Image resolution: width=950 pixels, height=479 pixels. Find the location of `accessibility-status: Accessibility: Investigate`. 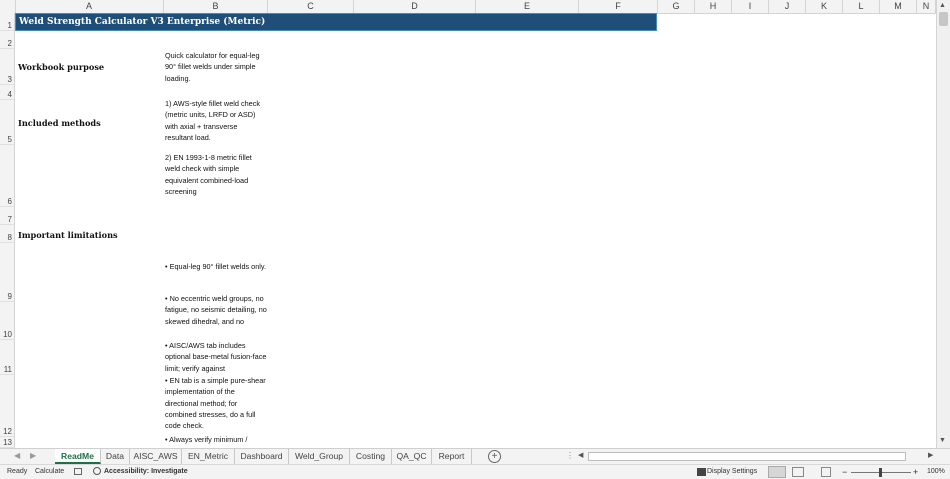

accessibility-status: Accessibility: Investigate is located at coordinates (146, 472).